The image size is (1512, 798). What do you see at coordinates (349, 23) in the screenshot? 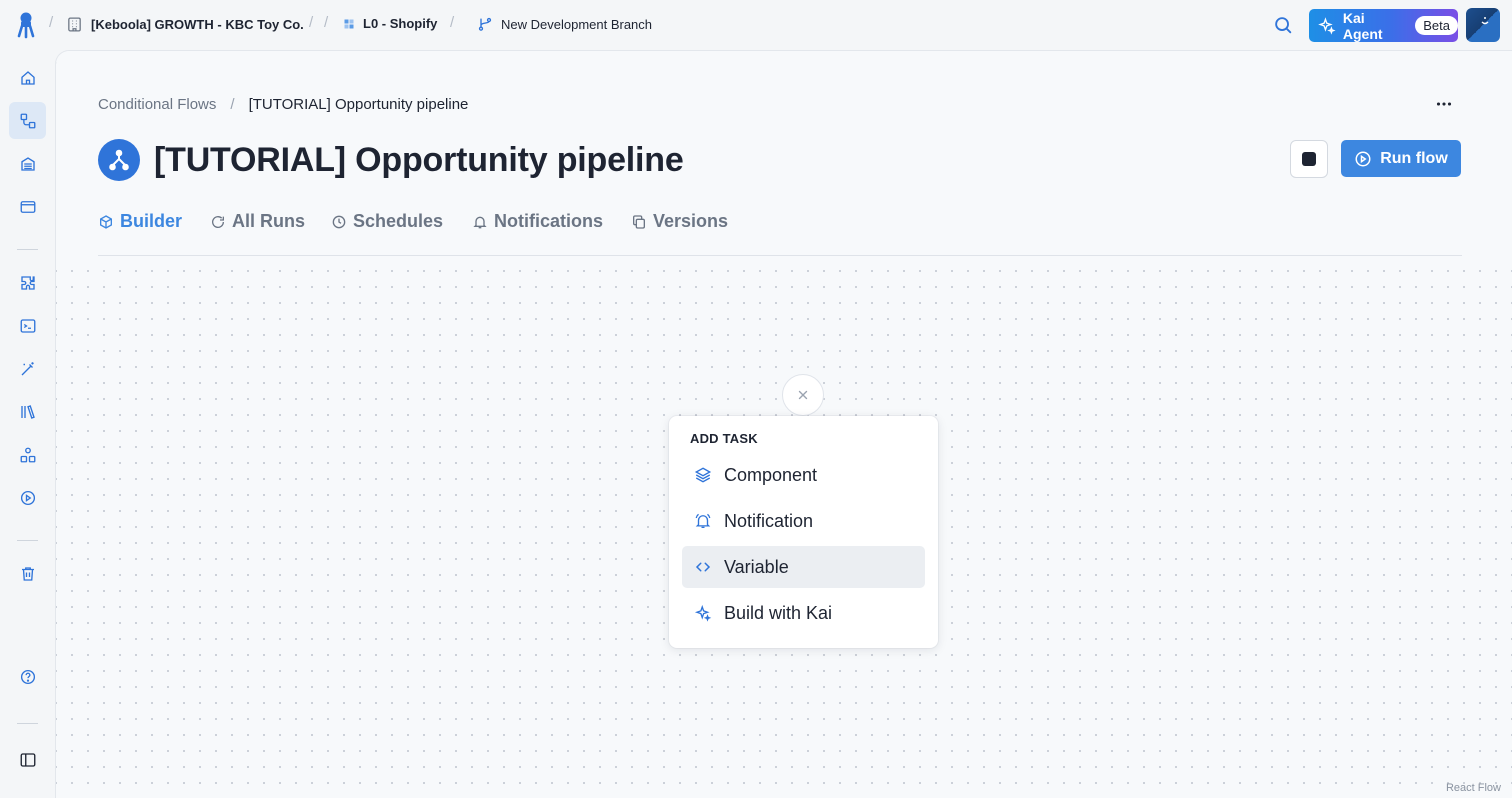
I see `shopify-icon` at bounding box center [349, 23].